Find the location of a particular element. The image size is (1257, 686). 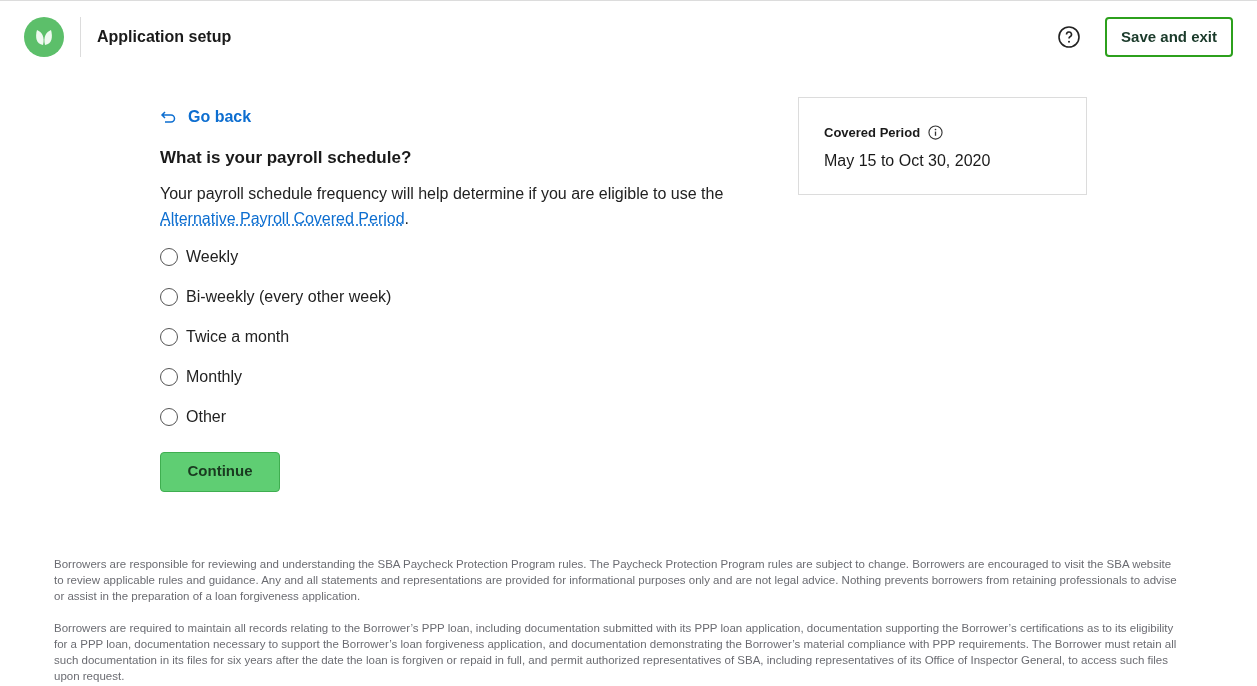

description-text: Your payroll schedule frequency will help determine if you are eligible to use the Alternative Payroll Covered Period. is located at coordinates (442, 206).